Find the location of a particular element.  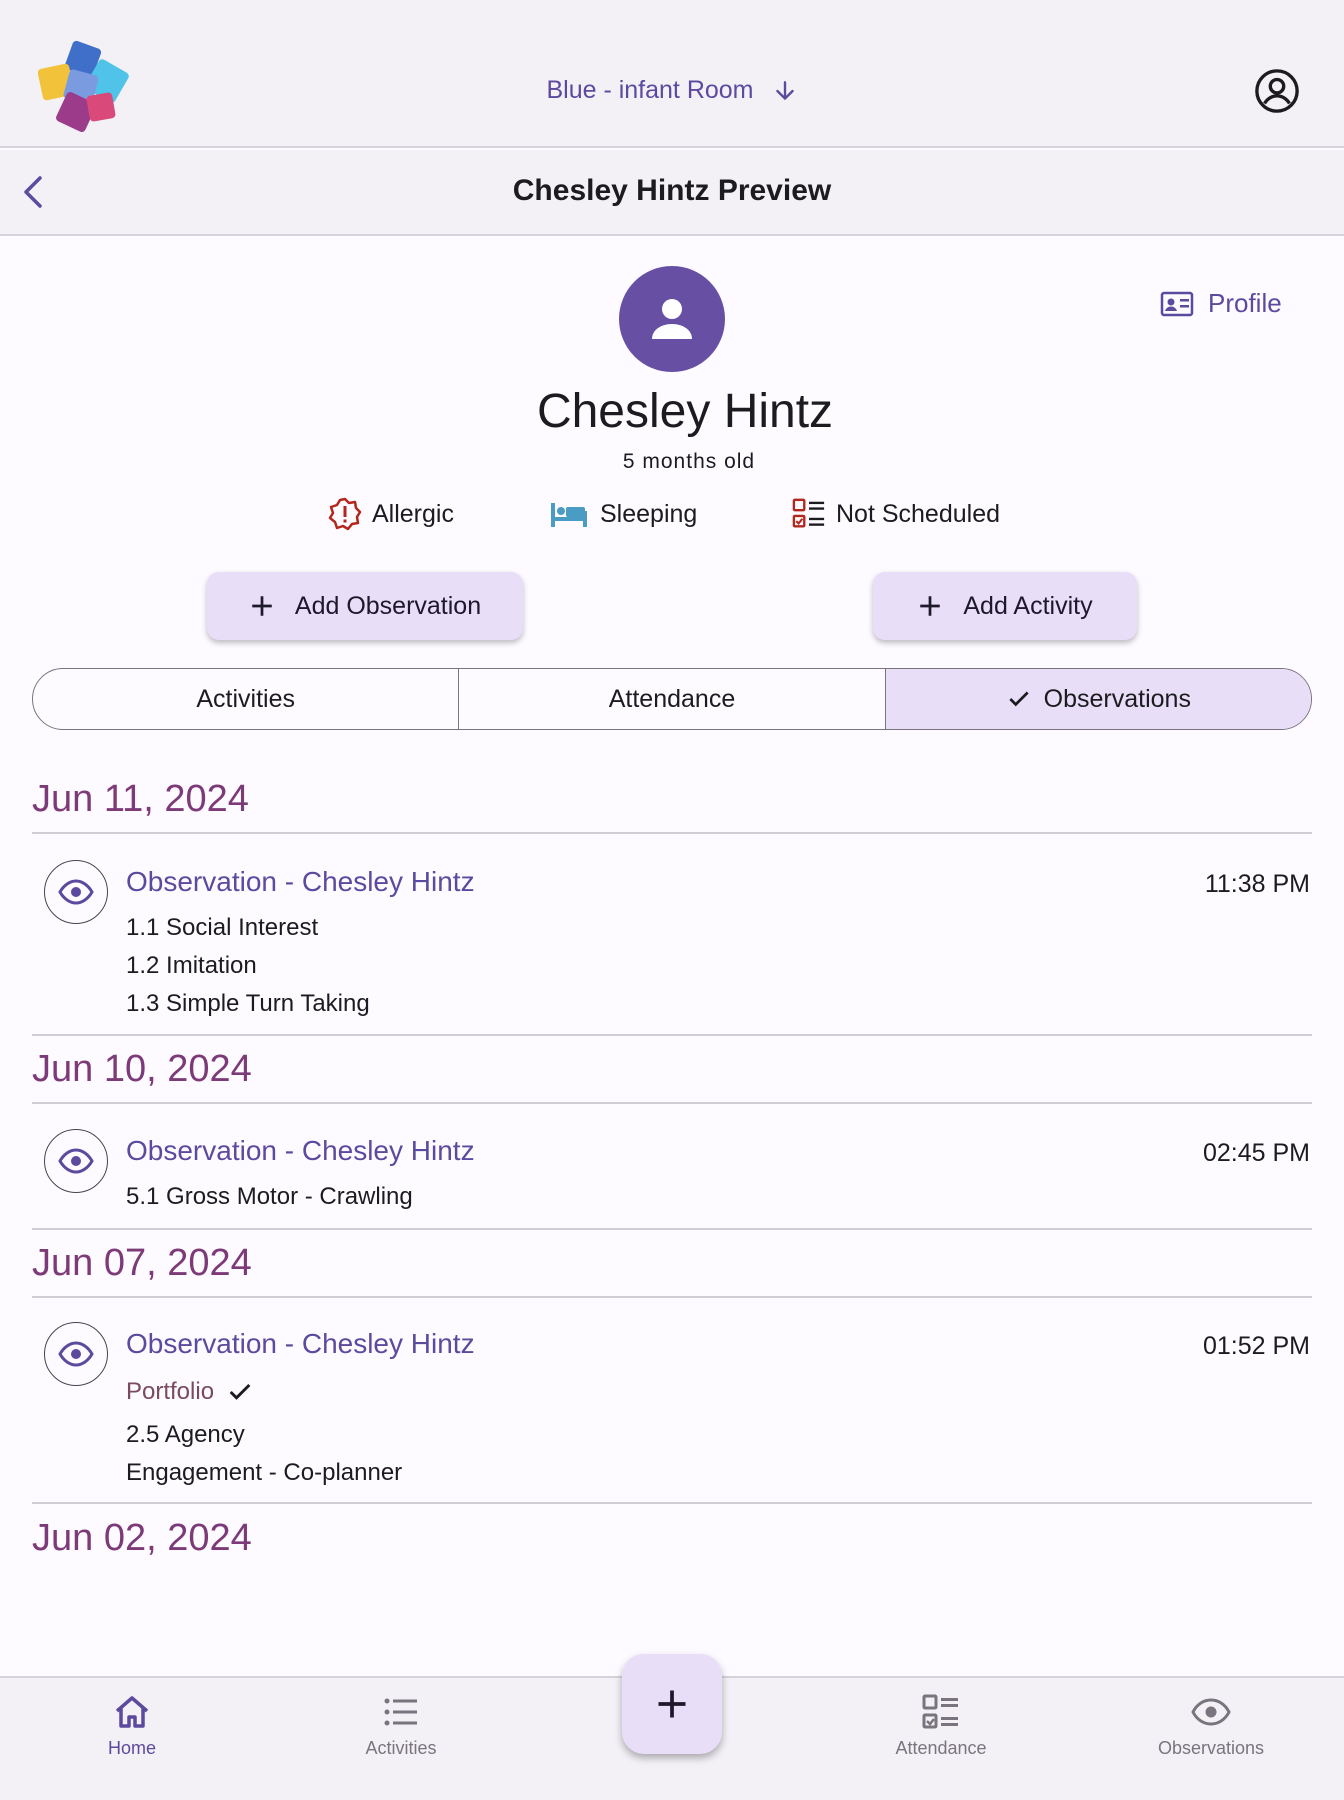

tab-attendance: Attendance is located at coordinates (672, 699).